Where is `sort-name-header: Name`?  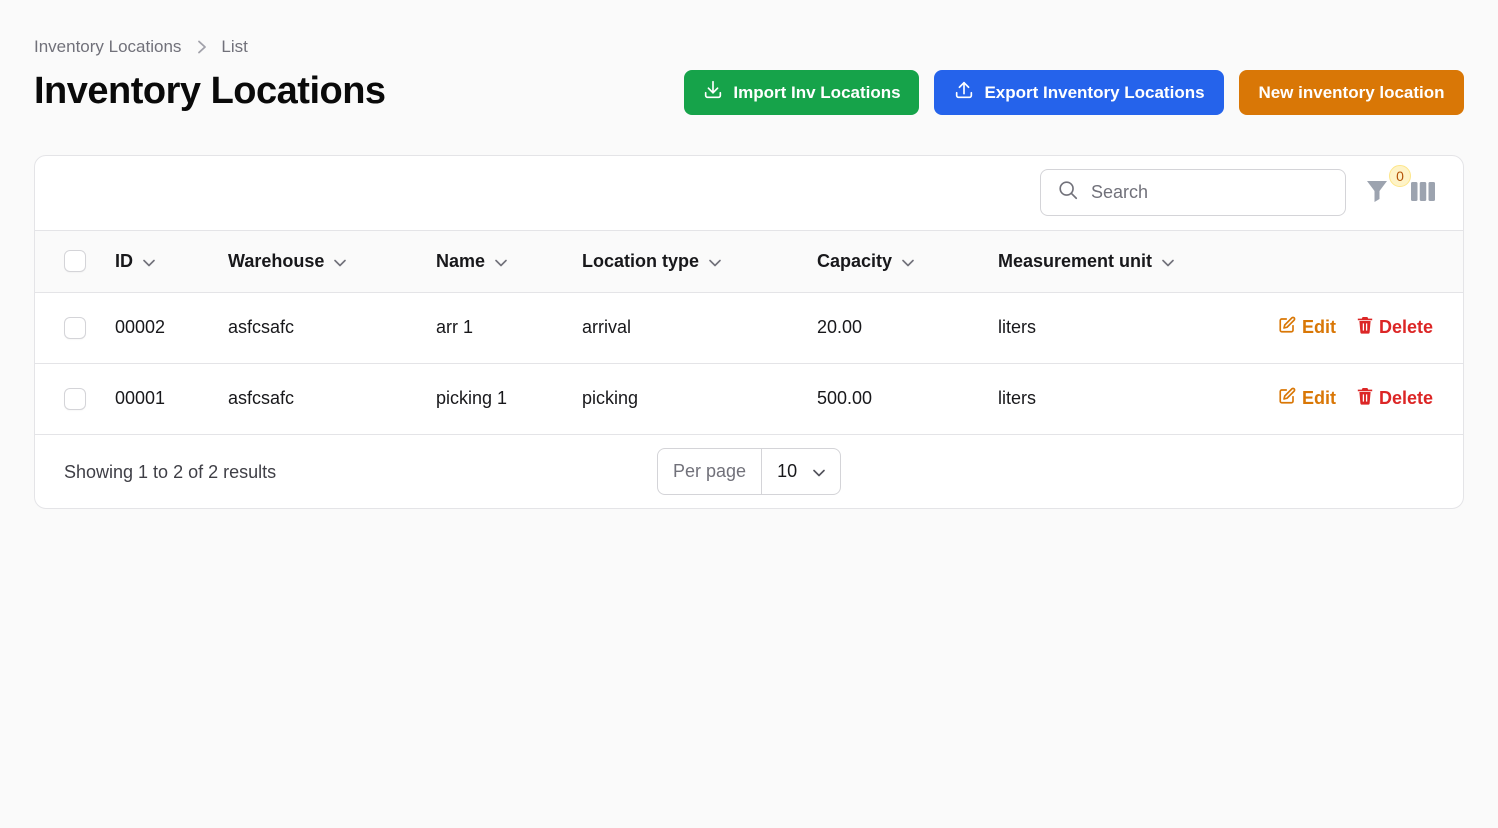 sort-name-header: Name is located at coordinates (471, 261).